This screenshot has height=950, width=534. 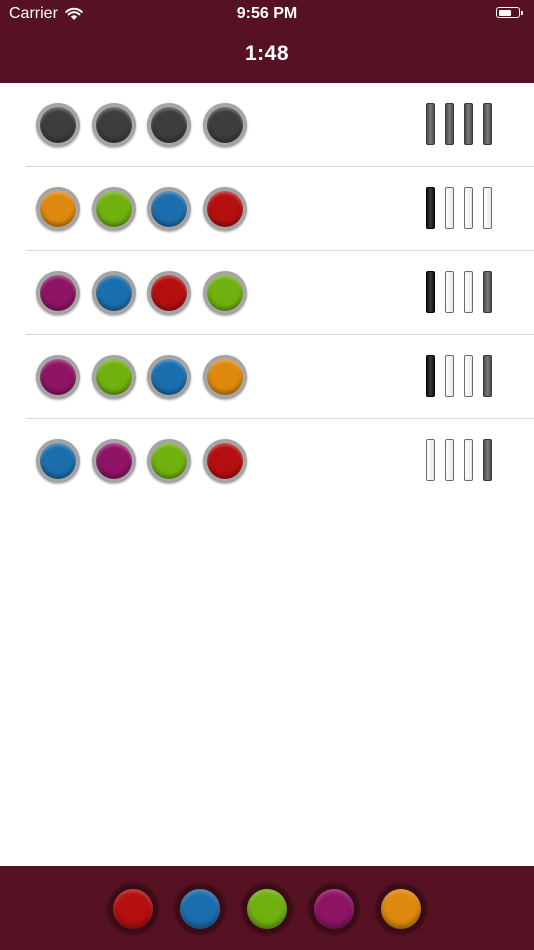 I want to click on palette-blue-button, so click(x=200, y=909).